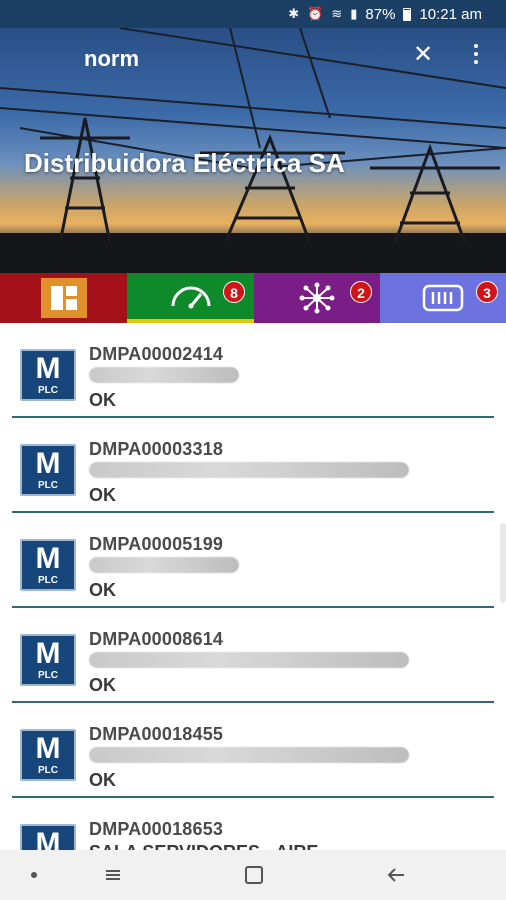  What do you see at coordinates (361, 292) in the screenshot?
I see `network-badge: 2` at bounding box center [361, 292].